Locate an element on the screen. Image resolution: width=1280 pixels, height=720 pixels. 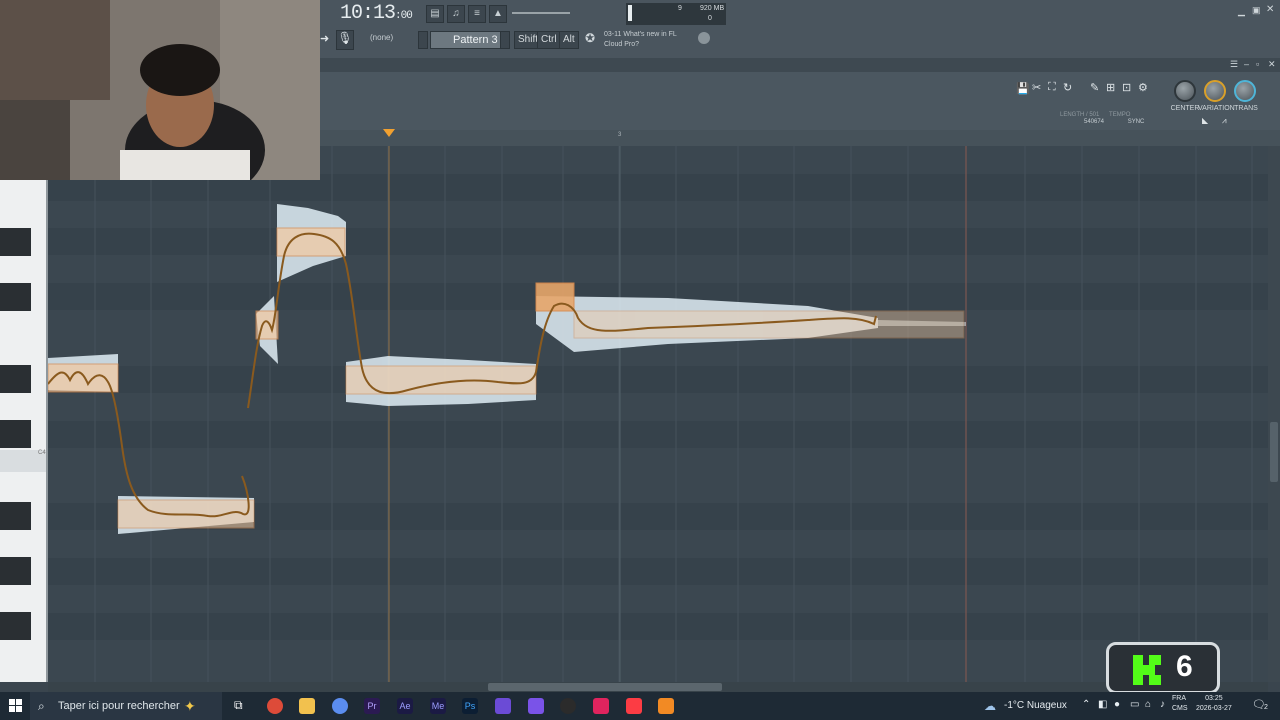
channel-selector: (none) is located at coordinates (381, 37).